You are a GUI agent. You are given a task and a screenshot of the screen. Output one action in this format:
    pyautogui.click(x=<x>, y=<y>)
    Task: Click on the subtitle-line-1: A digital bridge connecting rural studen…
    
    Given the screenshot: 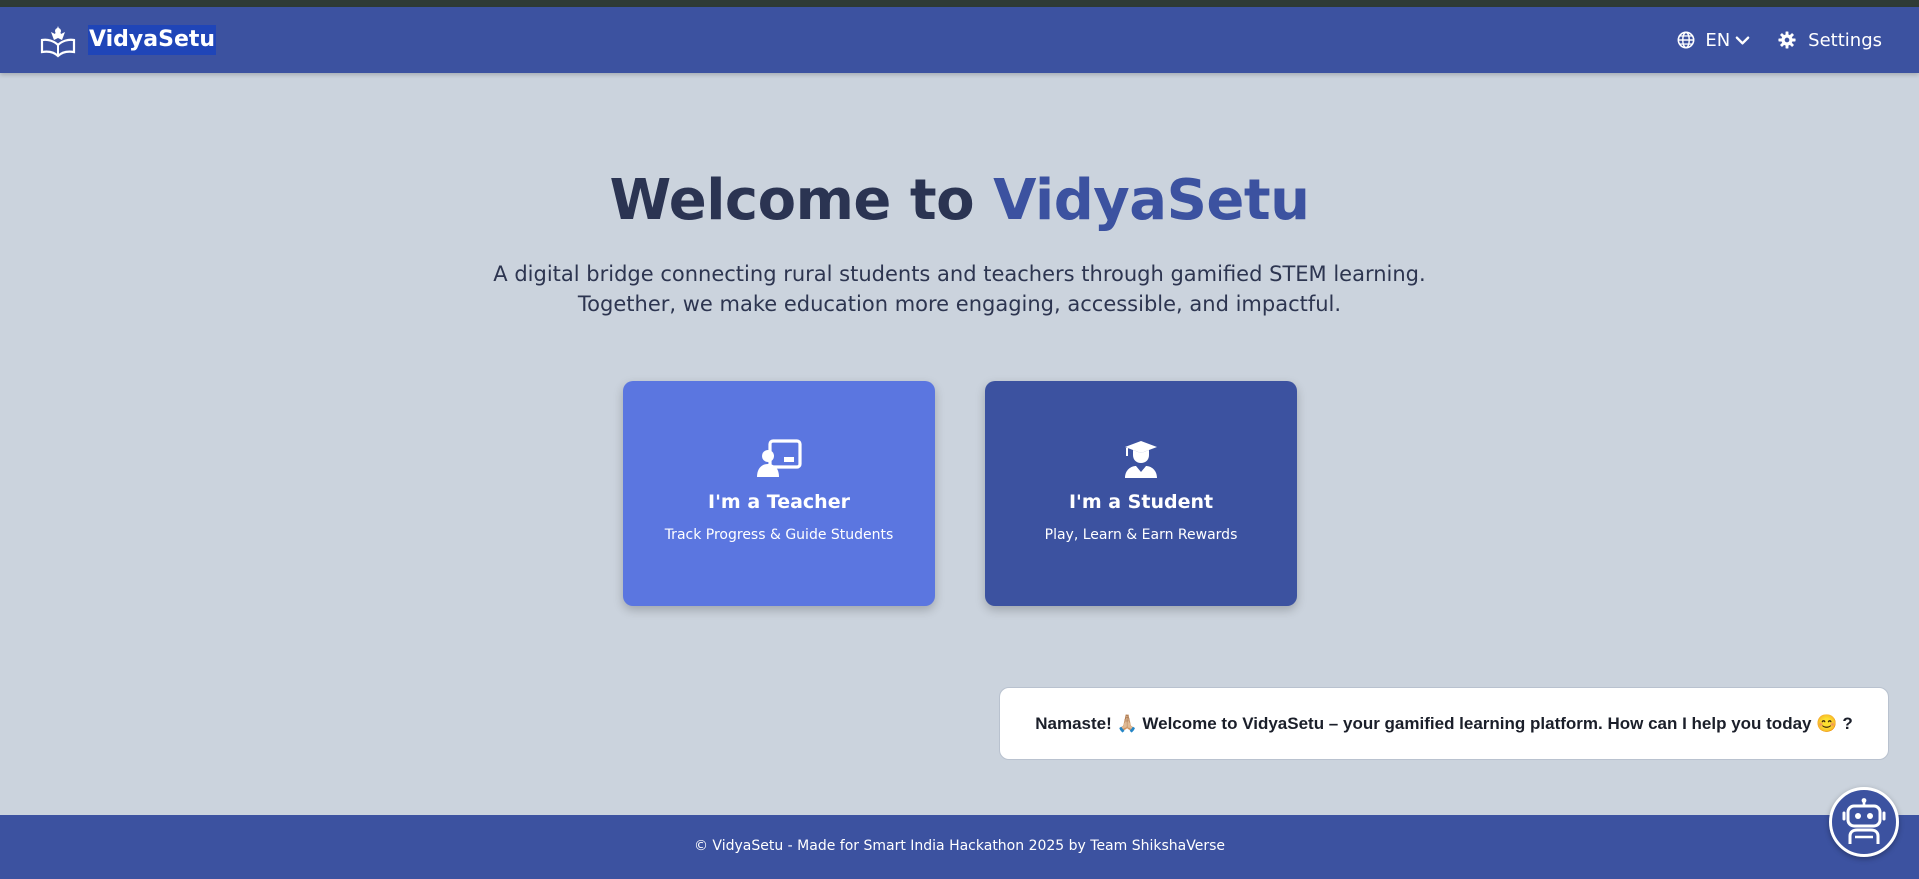 What is the action you would take?
    pyautogui.click(x=959, y=274)
    